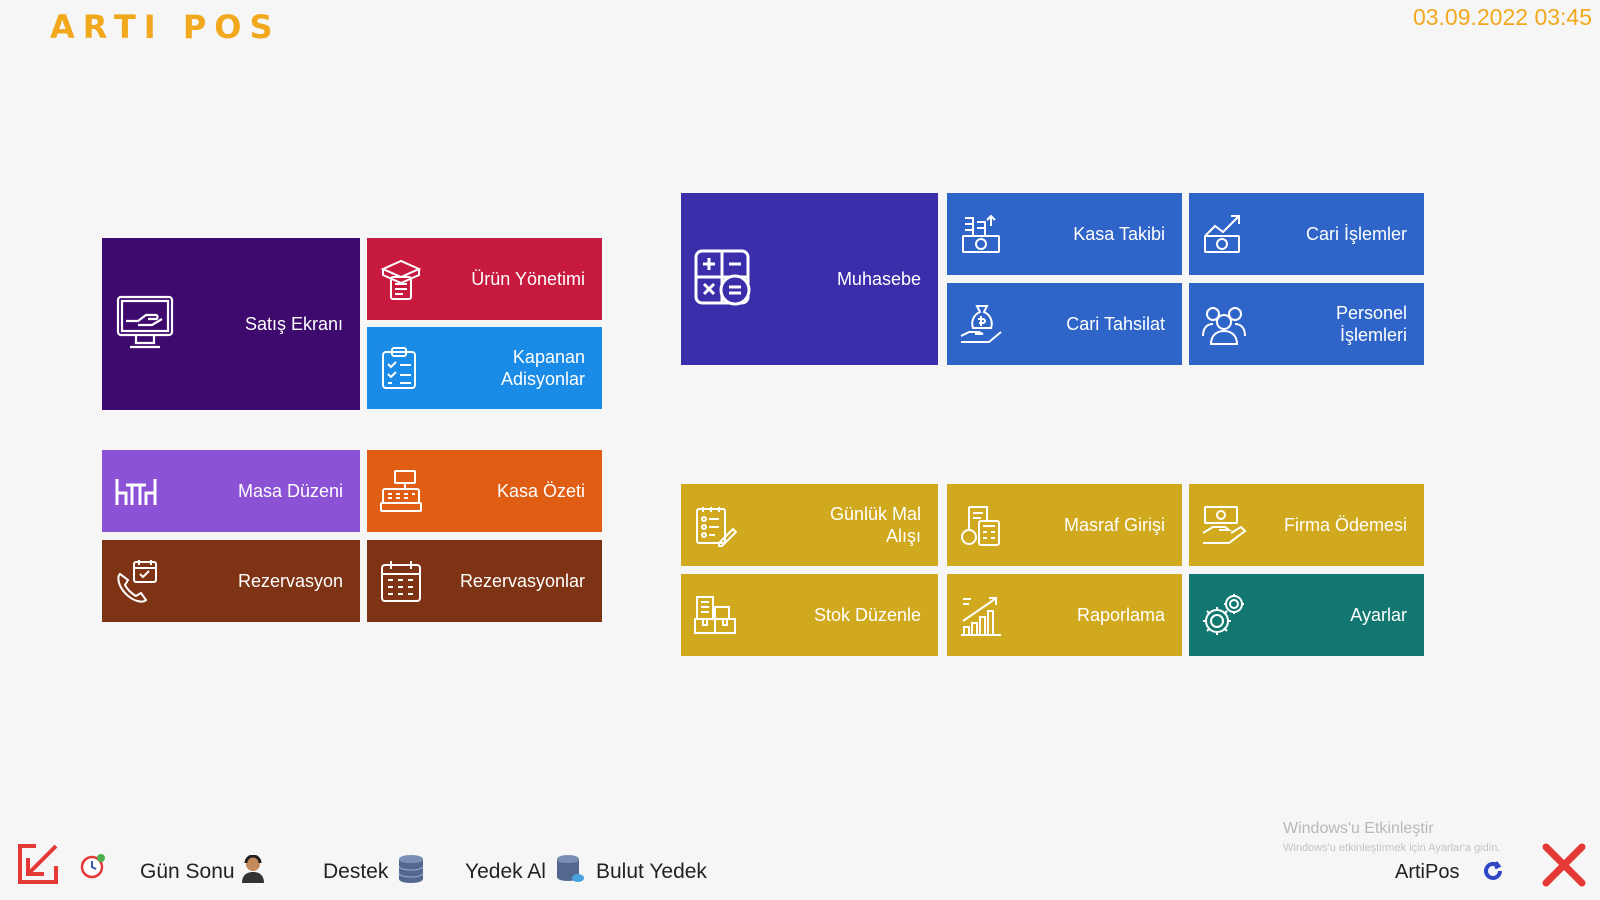  Describe the element at coordinates (981, 615) in the screenshot. I see `bar-growth-icon` at that location.